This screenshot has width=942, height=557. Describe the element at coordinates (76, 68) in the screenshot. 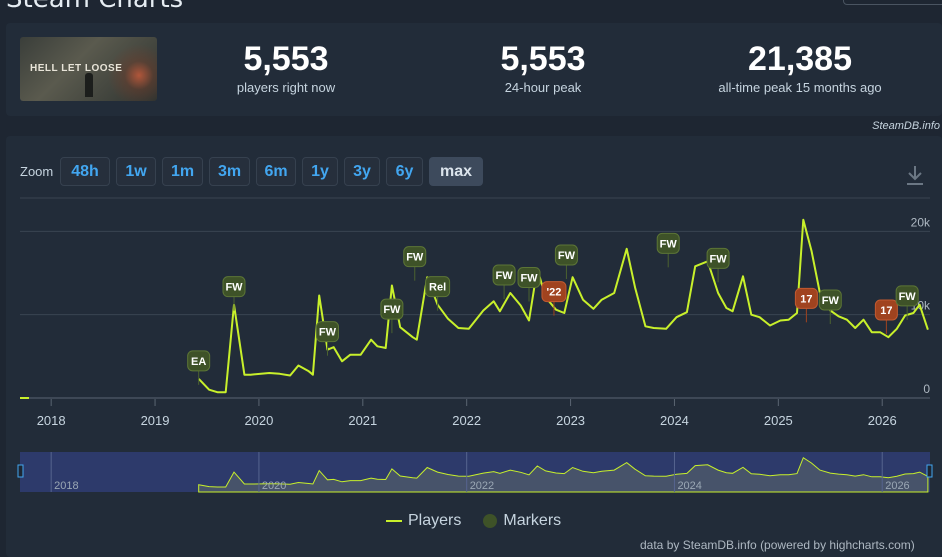

I see `game-logo: HELL LET LOOSE` at that location.